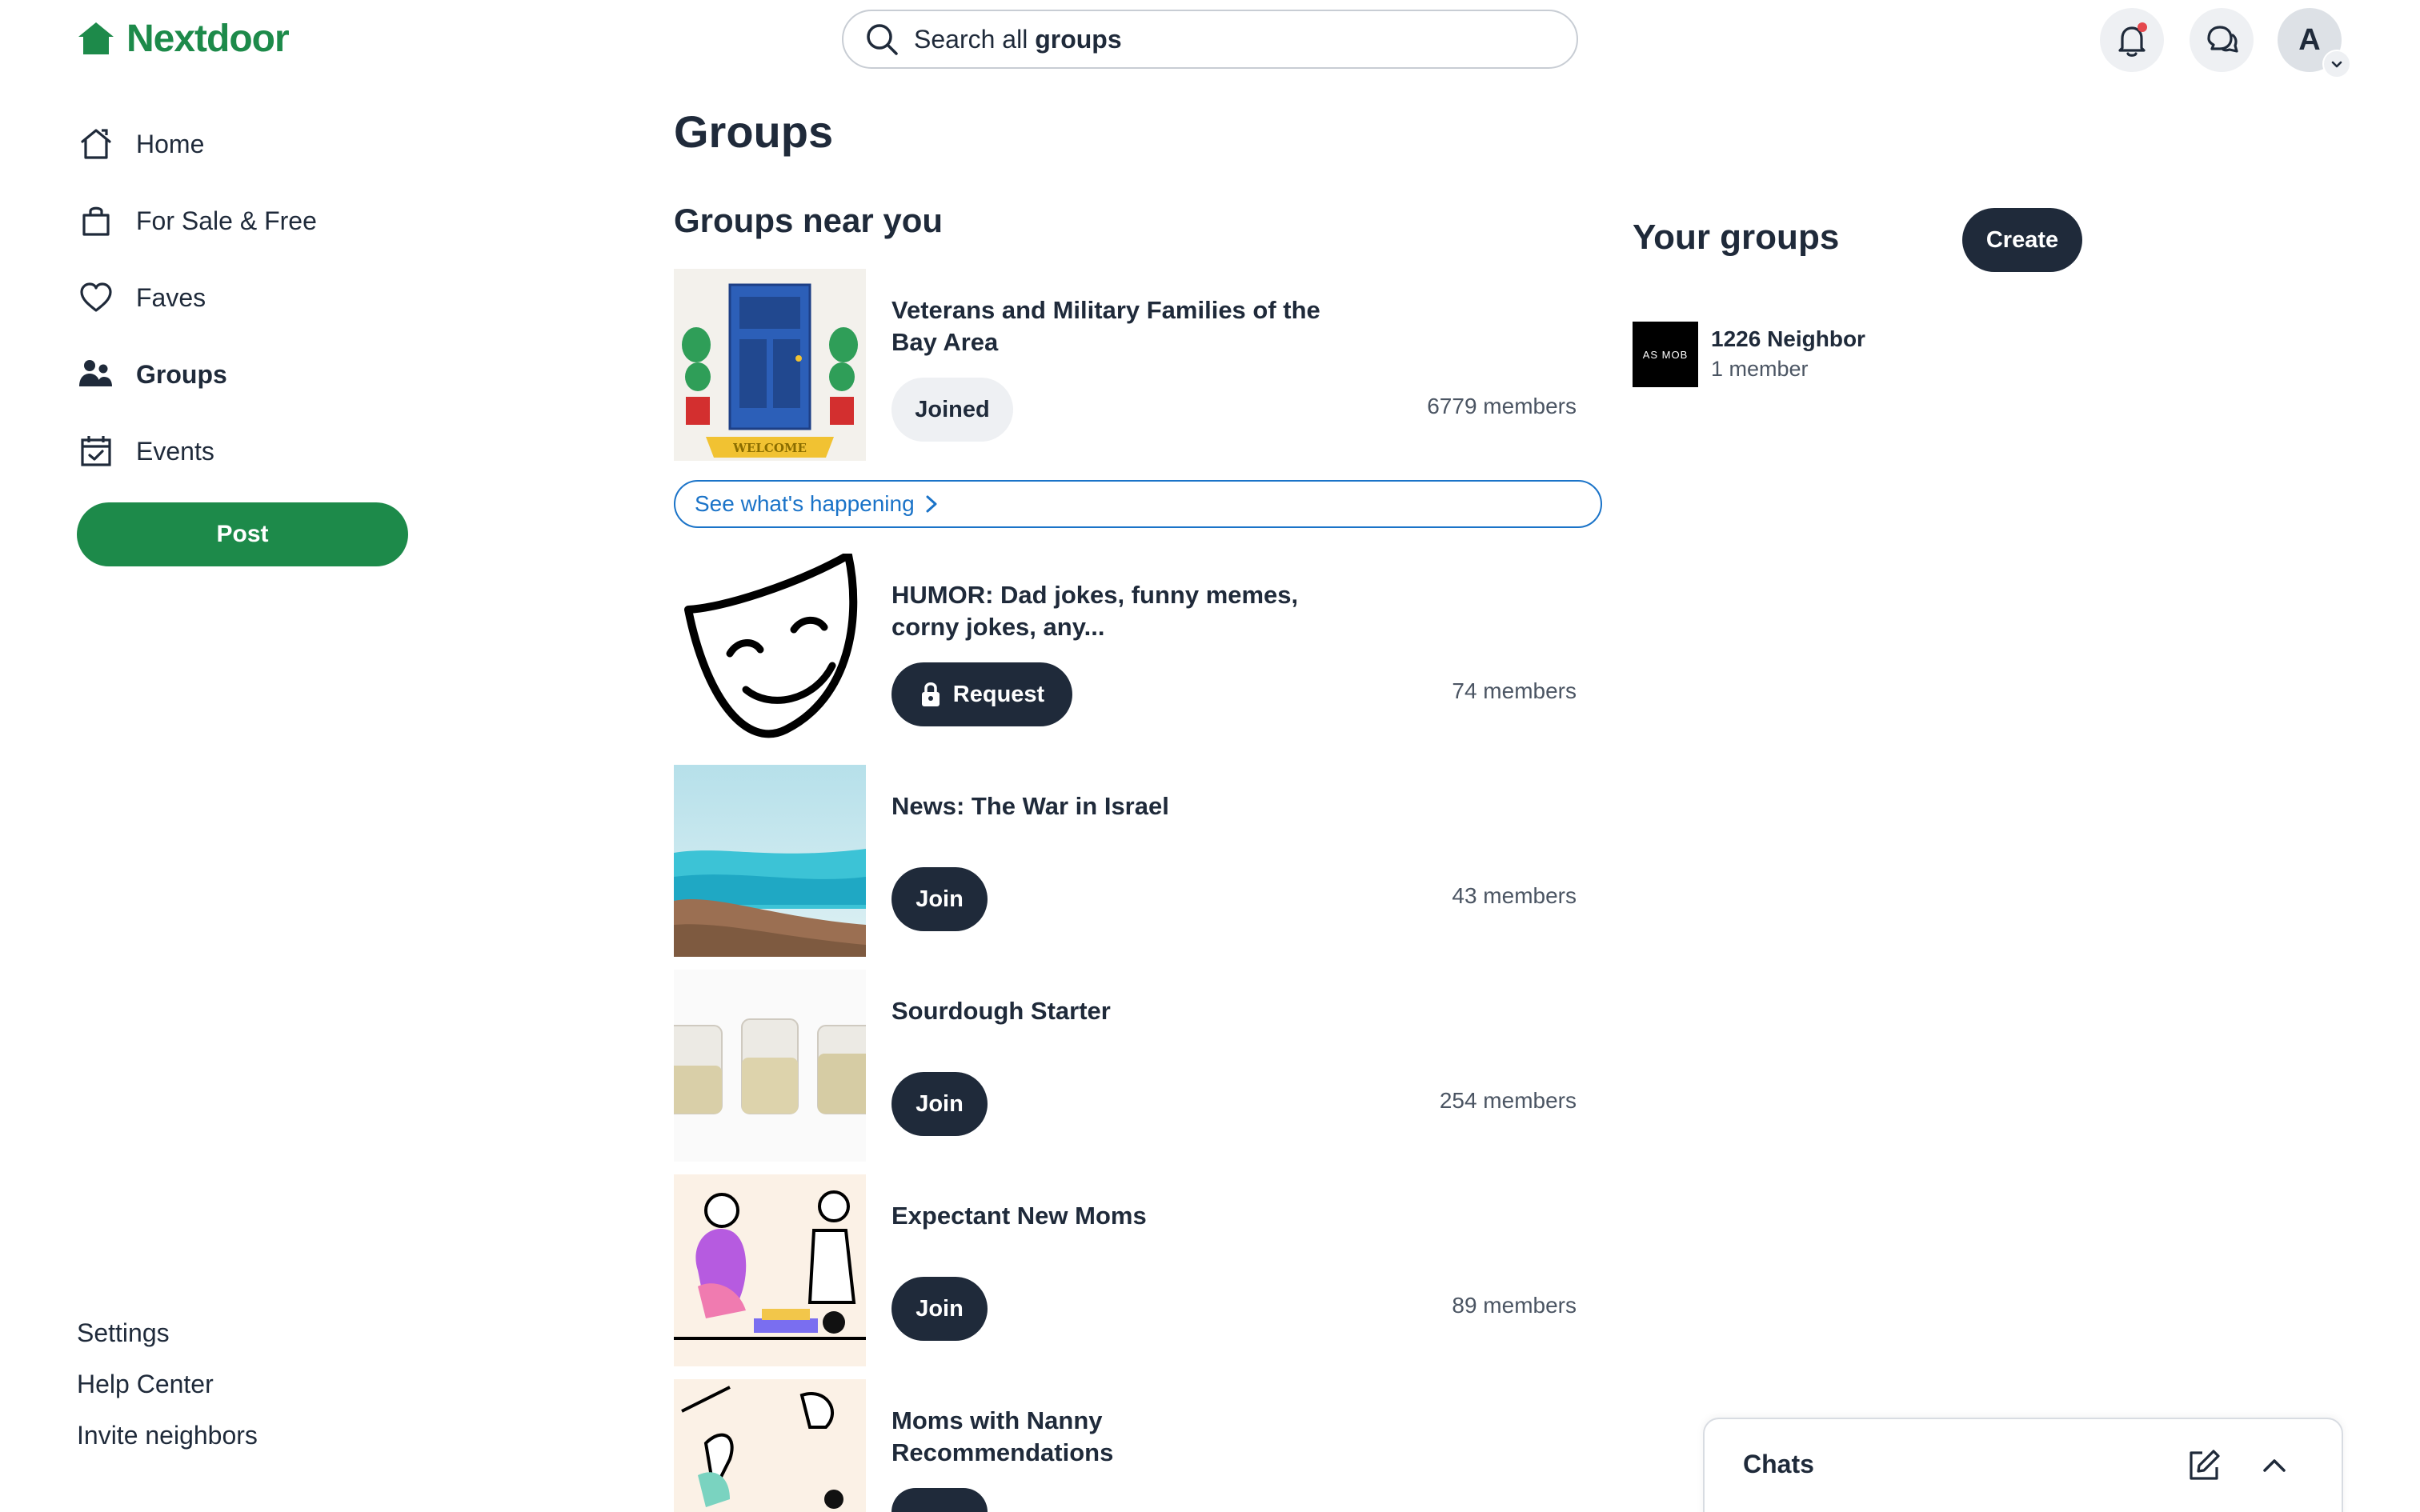 This screenshot has width=2420, height=1512. I want to click on member-count: 89 members, so click(1514, 1305).